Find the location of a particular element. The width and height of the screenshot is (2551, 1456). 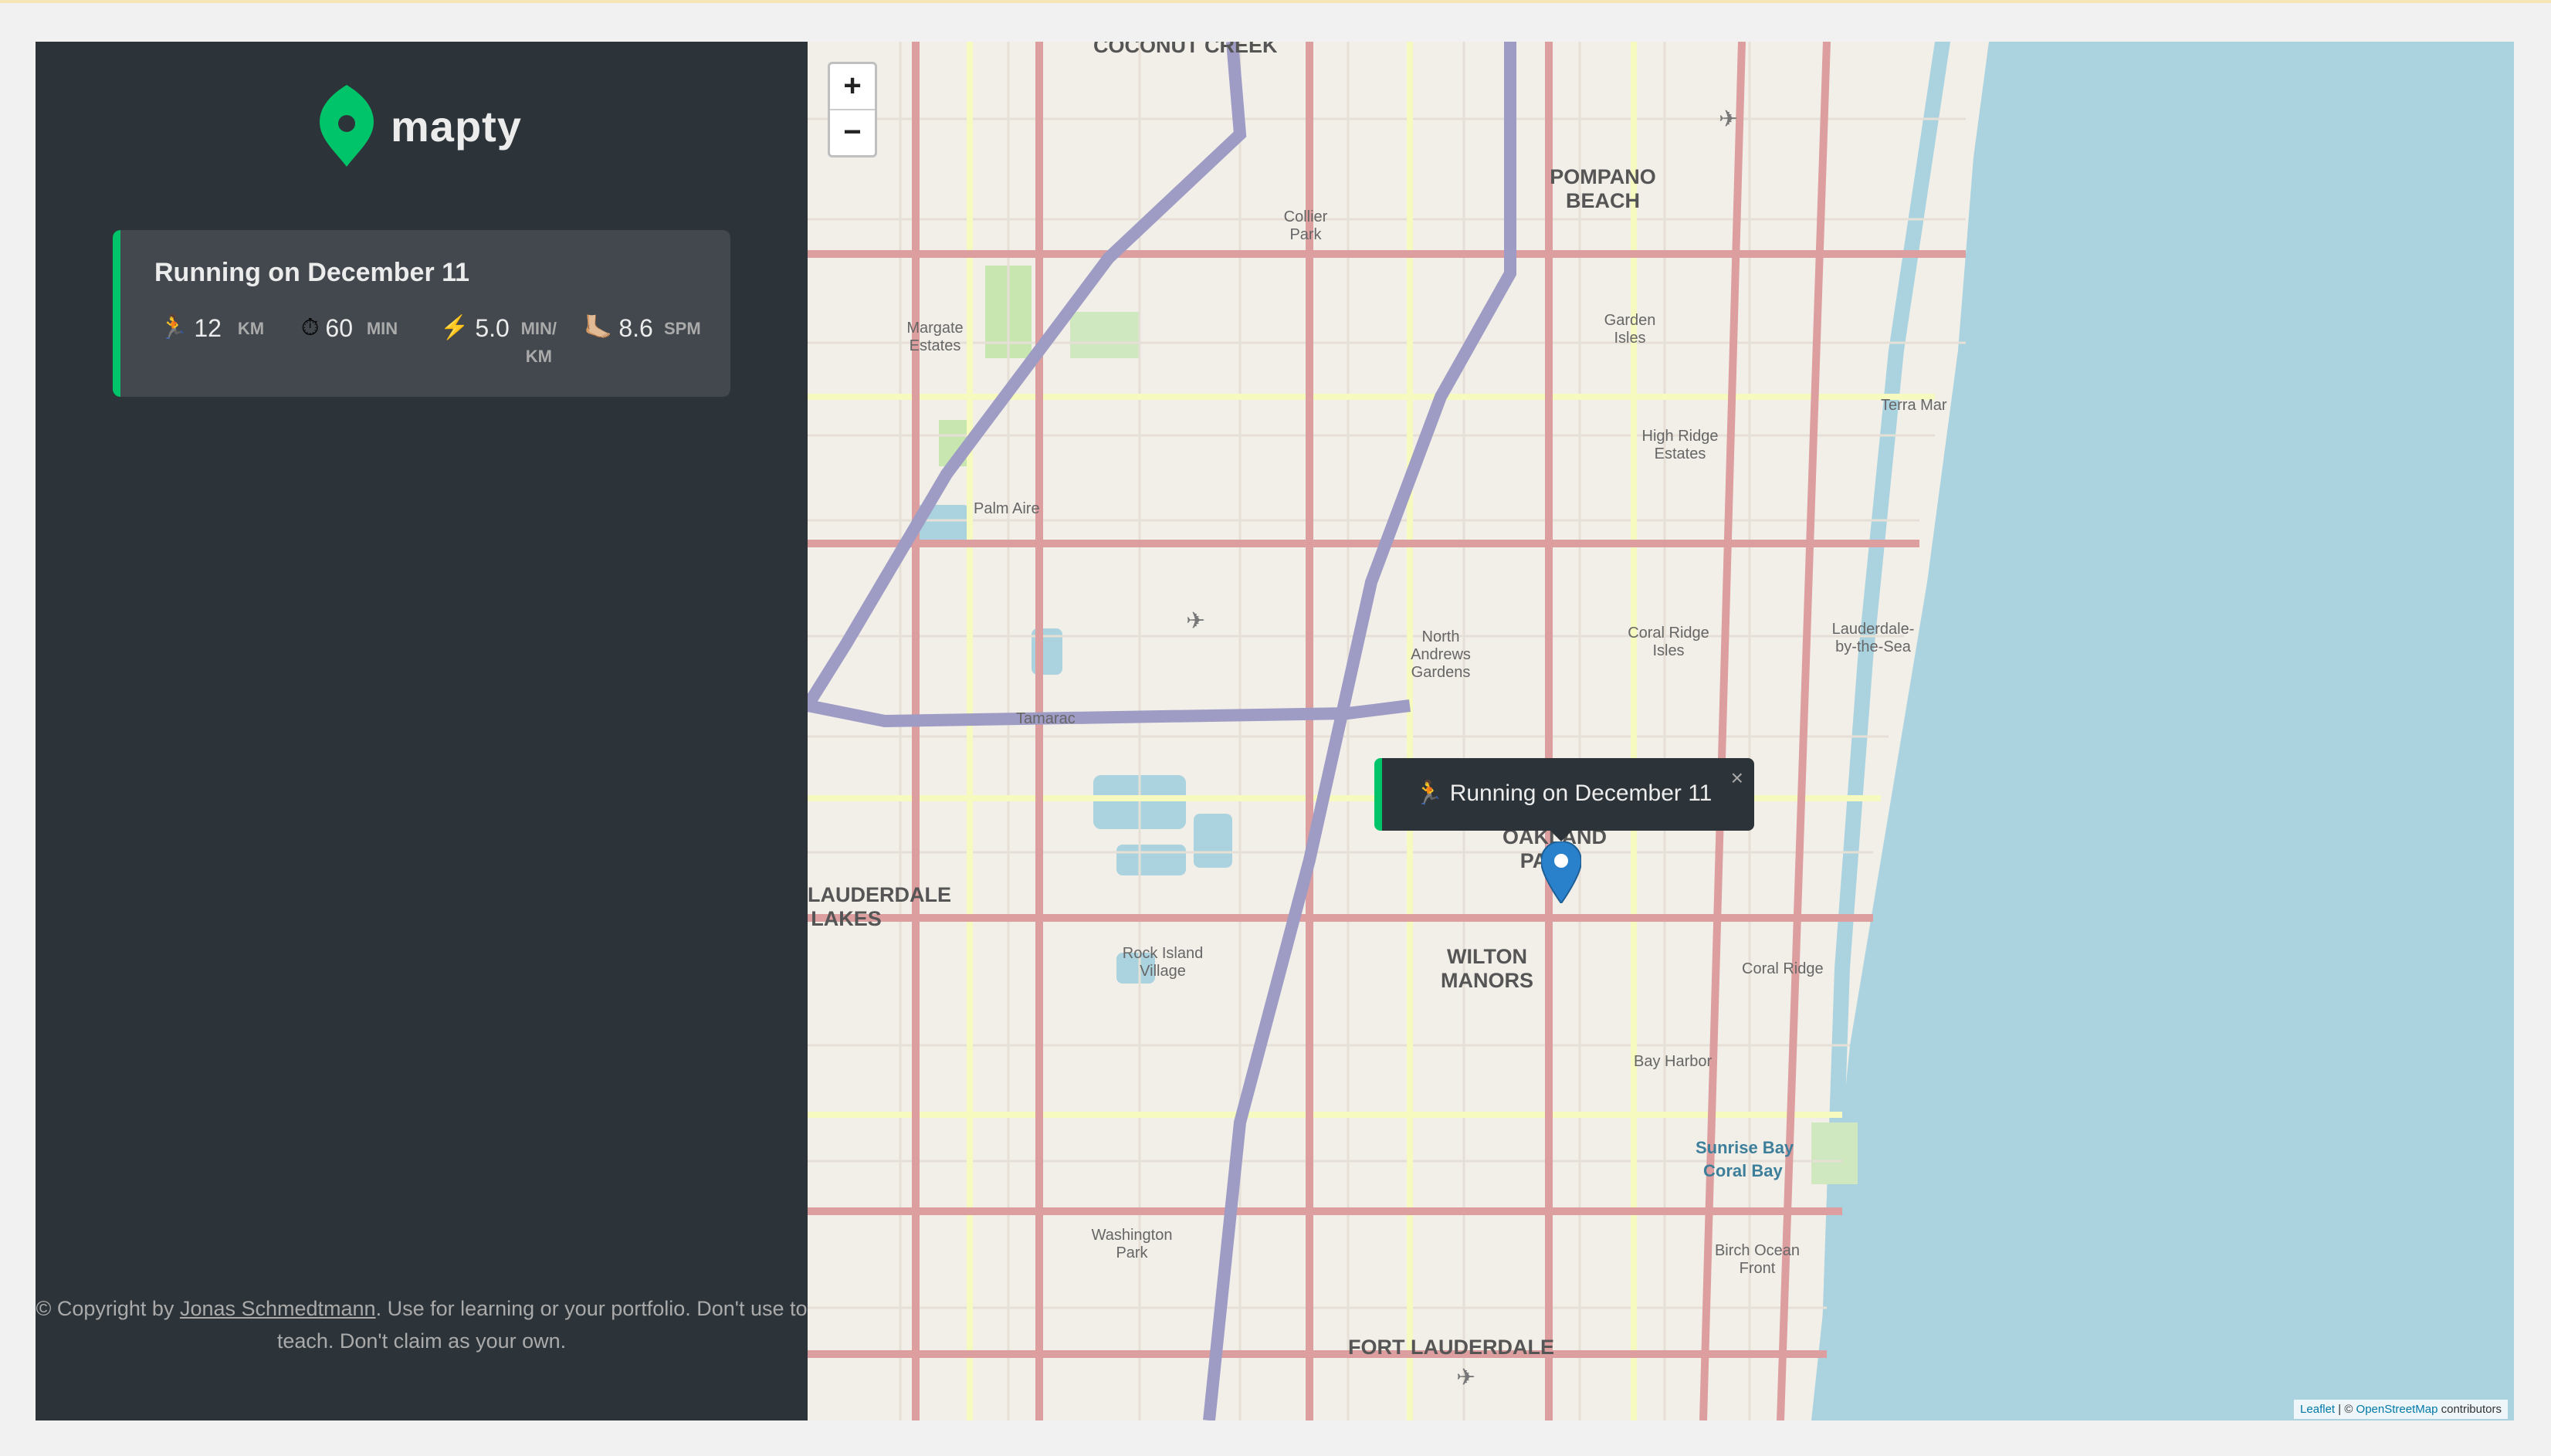

map-label-lauderdale-lakes: LAUDERDALE LAKES is located at coordinates (880, 907).